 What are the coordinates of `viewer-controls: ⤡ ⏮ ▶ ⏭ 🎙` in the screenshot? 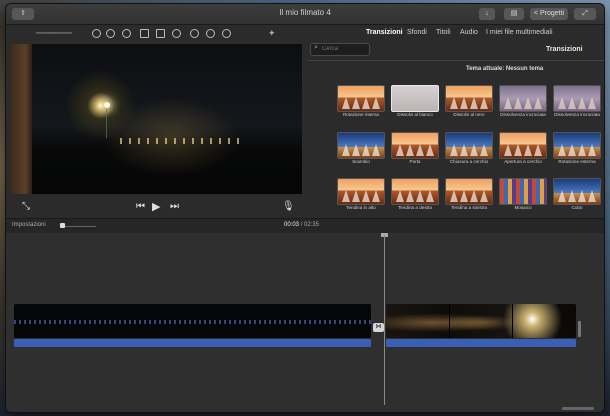 It's located at (156, 207).